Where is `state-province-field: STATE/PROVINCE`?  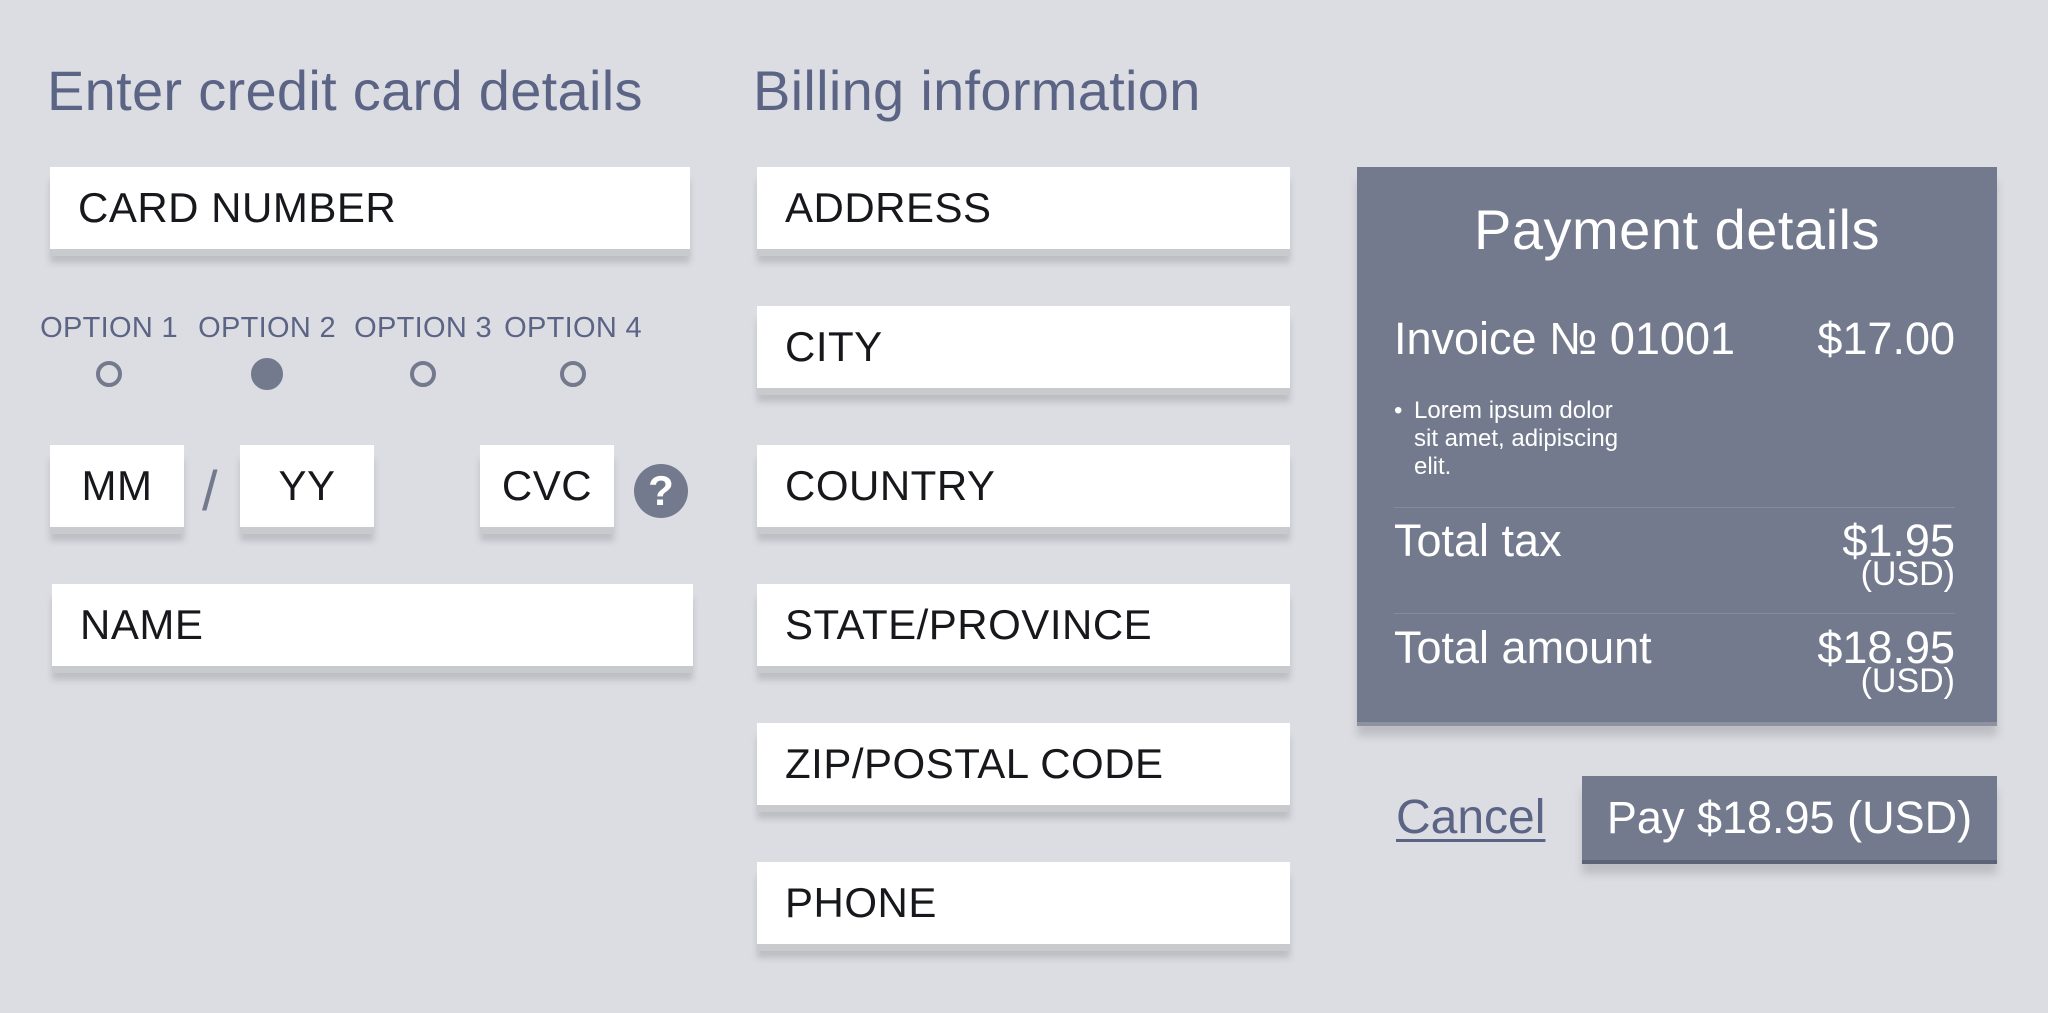
state-province-field: STATE/PROVINCE is located at coordinates (1023, 625).